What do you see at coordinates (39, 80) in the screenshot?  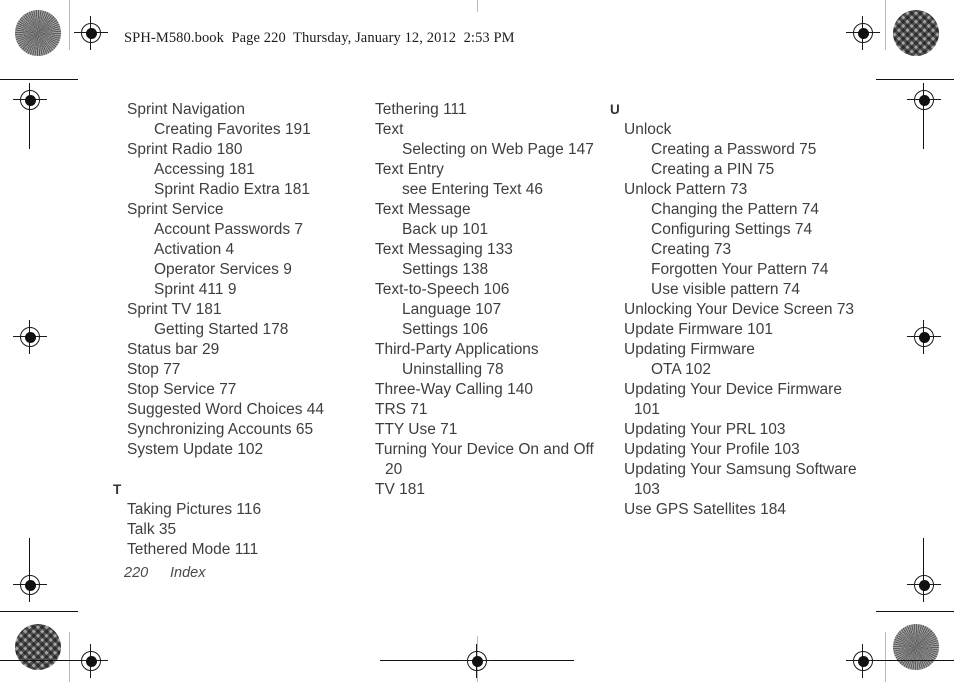 I see `trim-line-left-upper` at bounding box center [39, 80].